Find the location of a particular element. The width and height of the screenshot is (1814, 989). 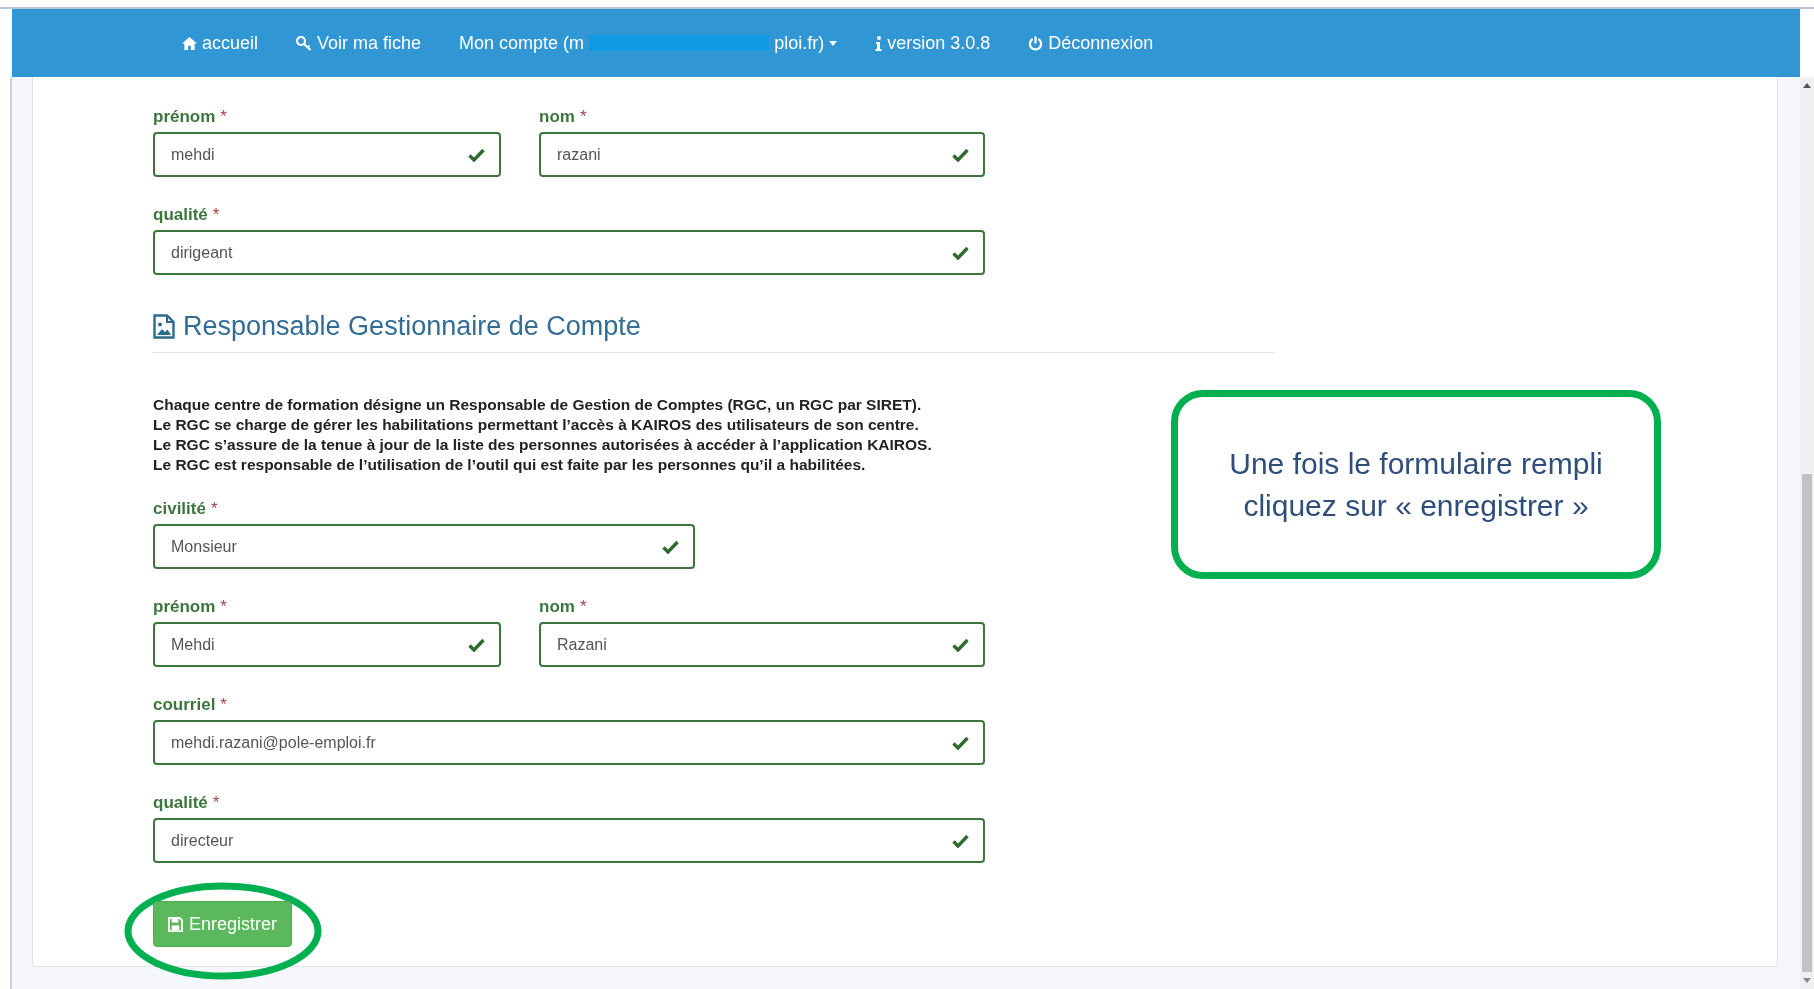

home-icon is located at coordinates (189, 43).